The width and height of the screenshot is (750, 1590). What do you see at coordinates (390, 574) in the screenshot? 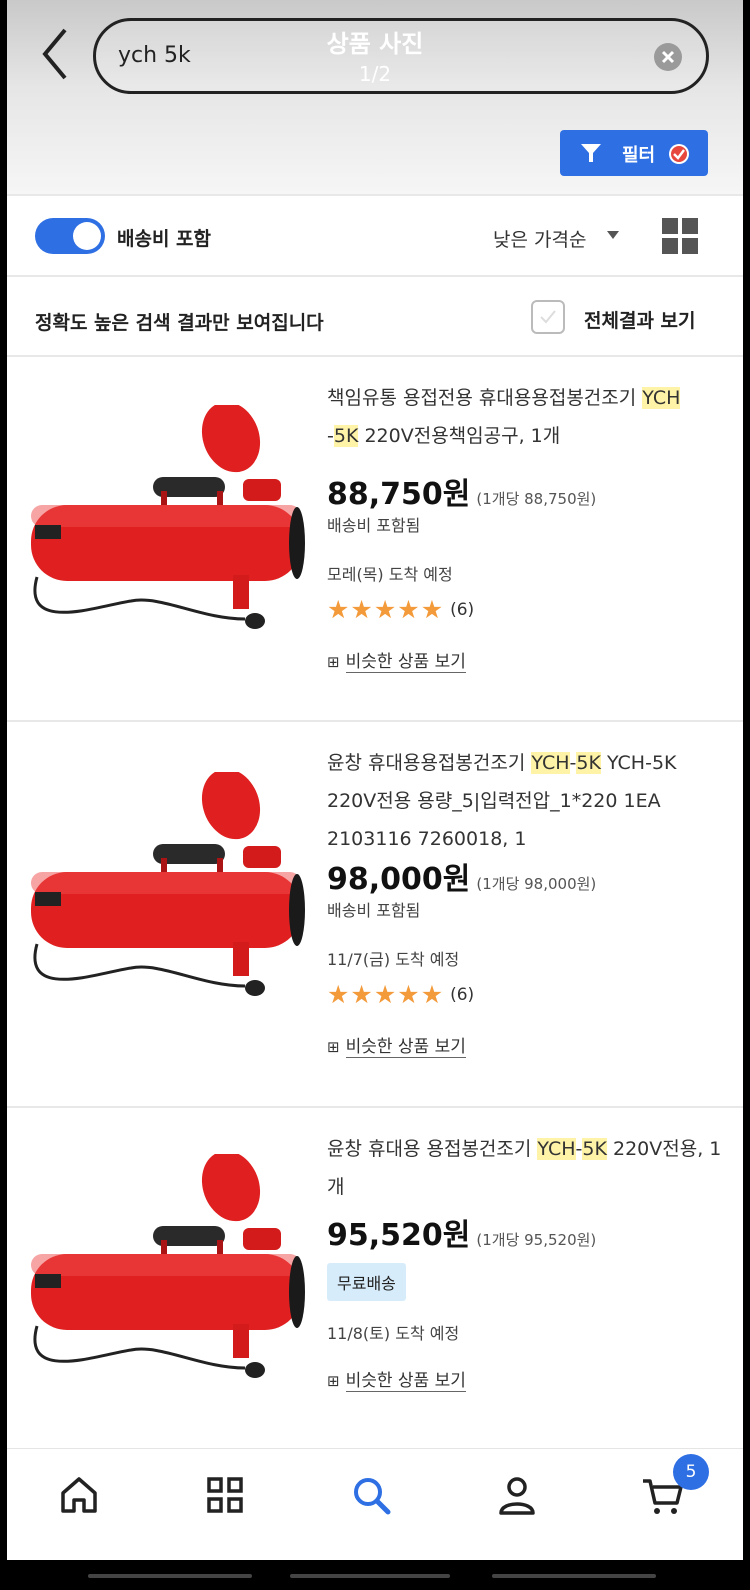
I see `arrival-date: 모레(목) 도착 예정` at bounding box center [390, 574].